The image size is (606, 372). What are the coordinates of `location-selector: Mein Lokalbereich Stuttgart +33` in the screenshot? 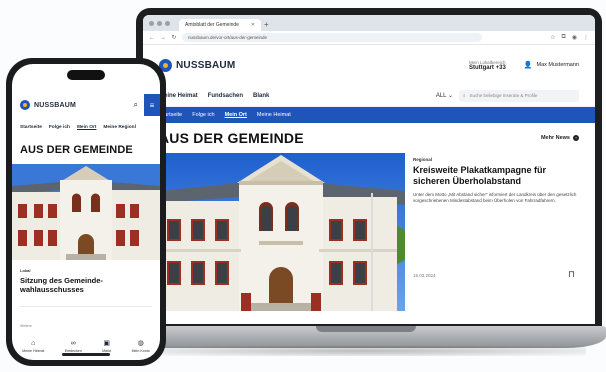 It's located at (487, 65).